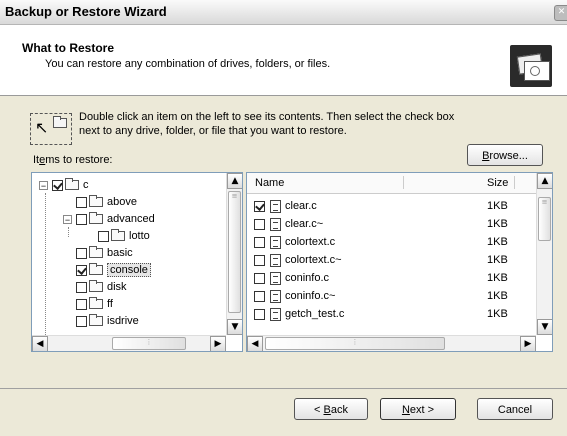 The image size is (567, 436). Describe the element at coordinates (515, 409) in the screenshot. I see `cancel-button: Cancel` at that location.